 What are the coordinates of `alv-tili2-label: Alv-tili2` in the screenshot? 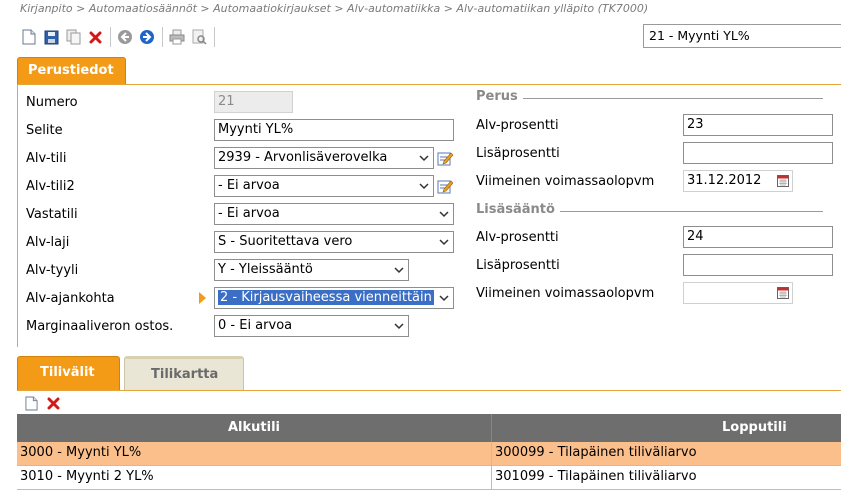 It's located at (50, 186).